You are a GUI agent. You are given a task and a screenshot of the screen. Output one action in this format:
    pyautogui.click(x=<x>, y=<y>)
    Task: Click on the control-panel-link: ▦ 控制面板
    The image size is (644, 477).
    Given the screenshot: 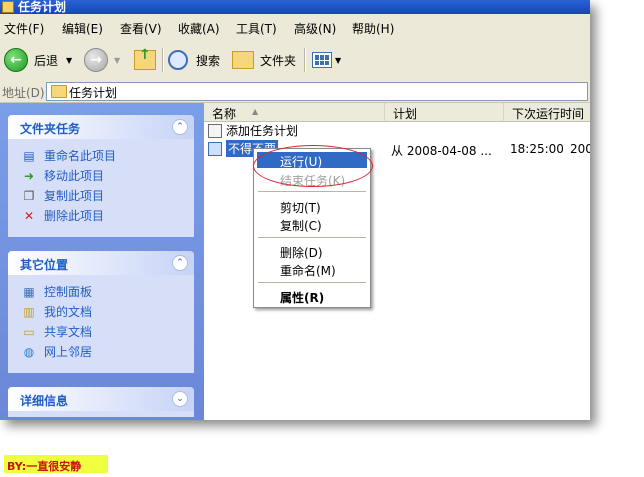 What is the action you would take?
    pyautogui.click(x=57, y=291)
    